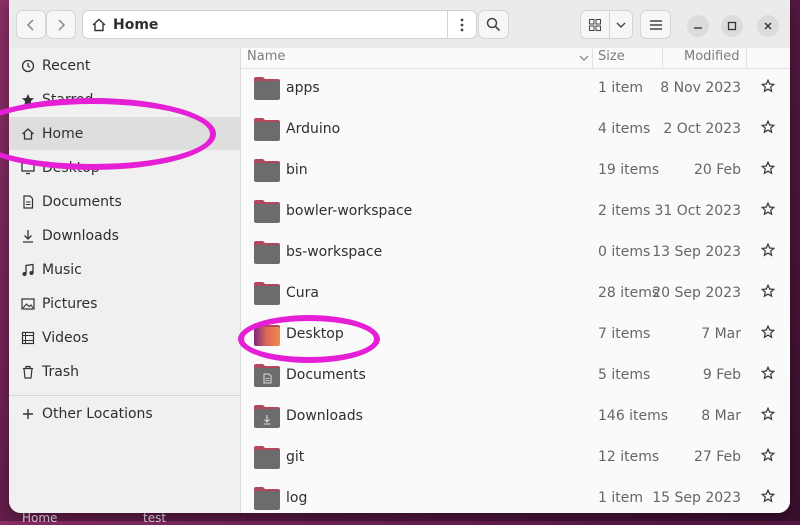  Describe the element at coordinates (515, 170) in the screenshot. I see `table-row: bin 19 items 20 Feb` at that location.